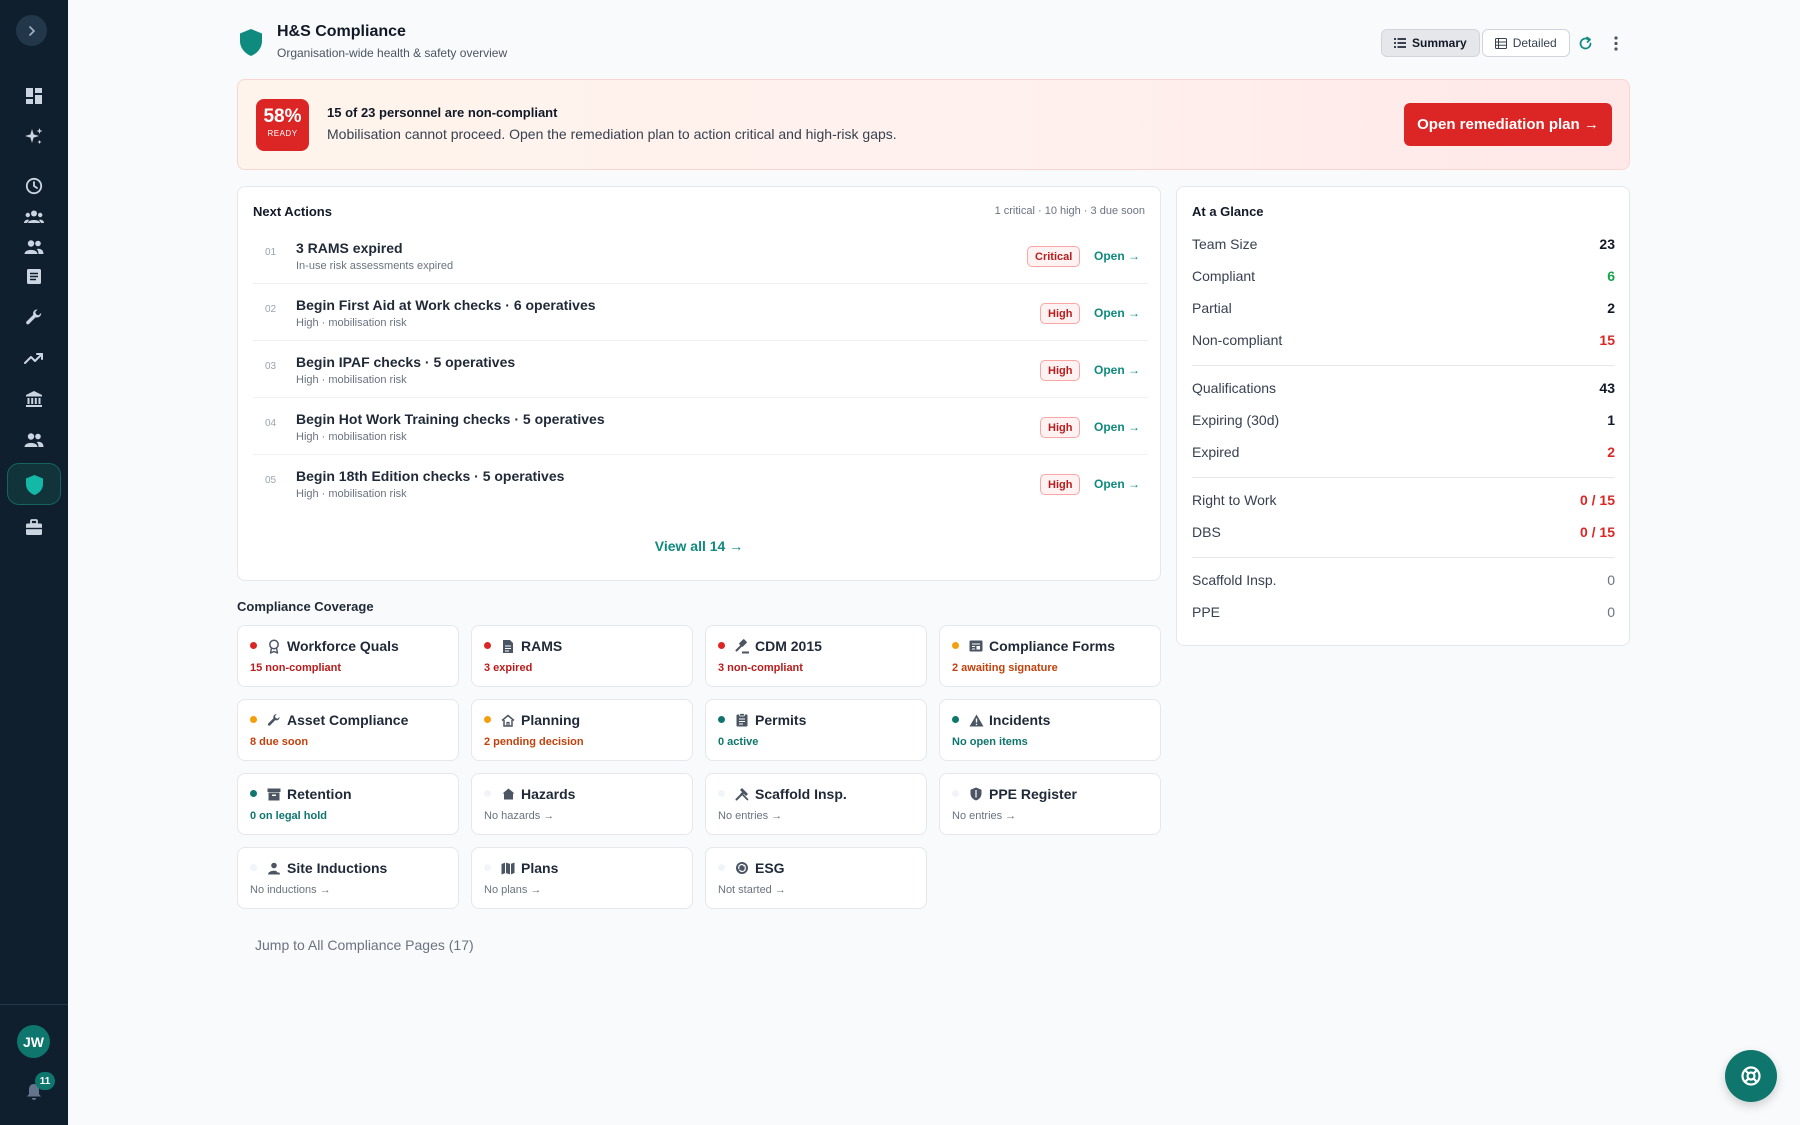 The image size is (1800, 1125). I want to click on sidebar-item-analytics, so click(34, 358).